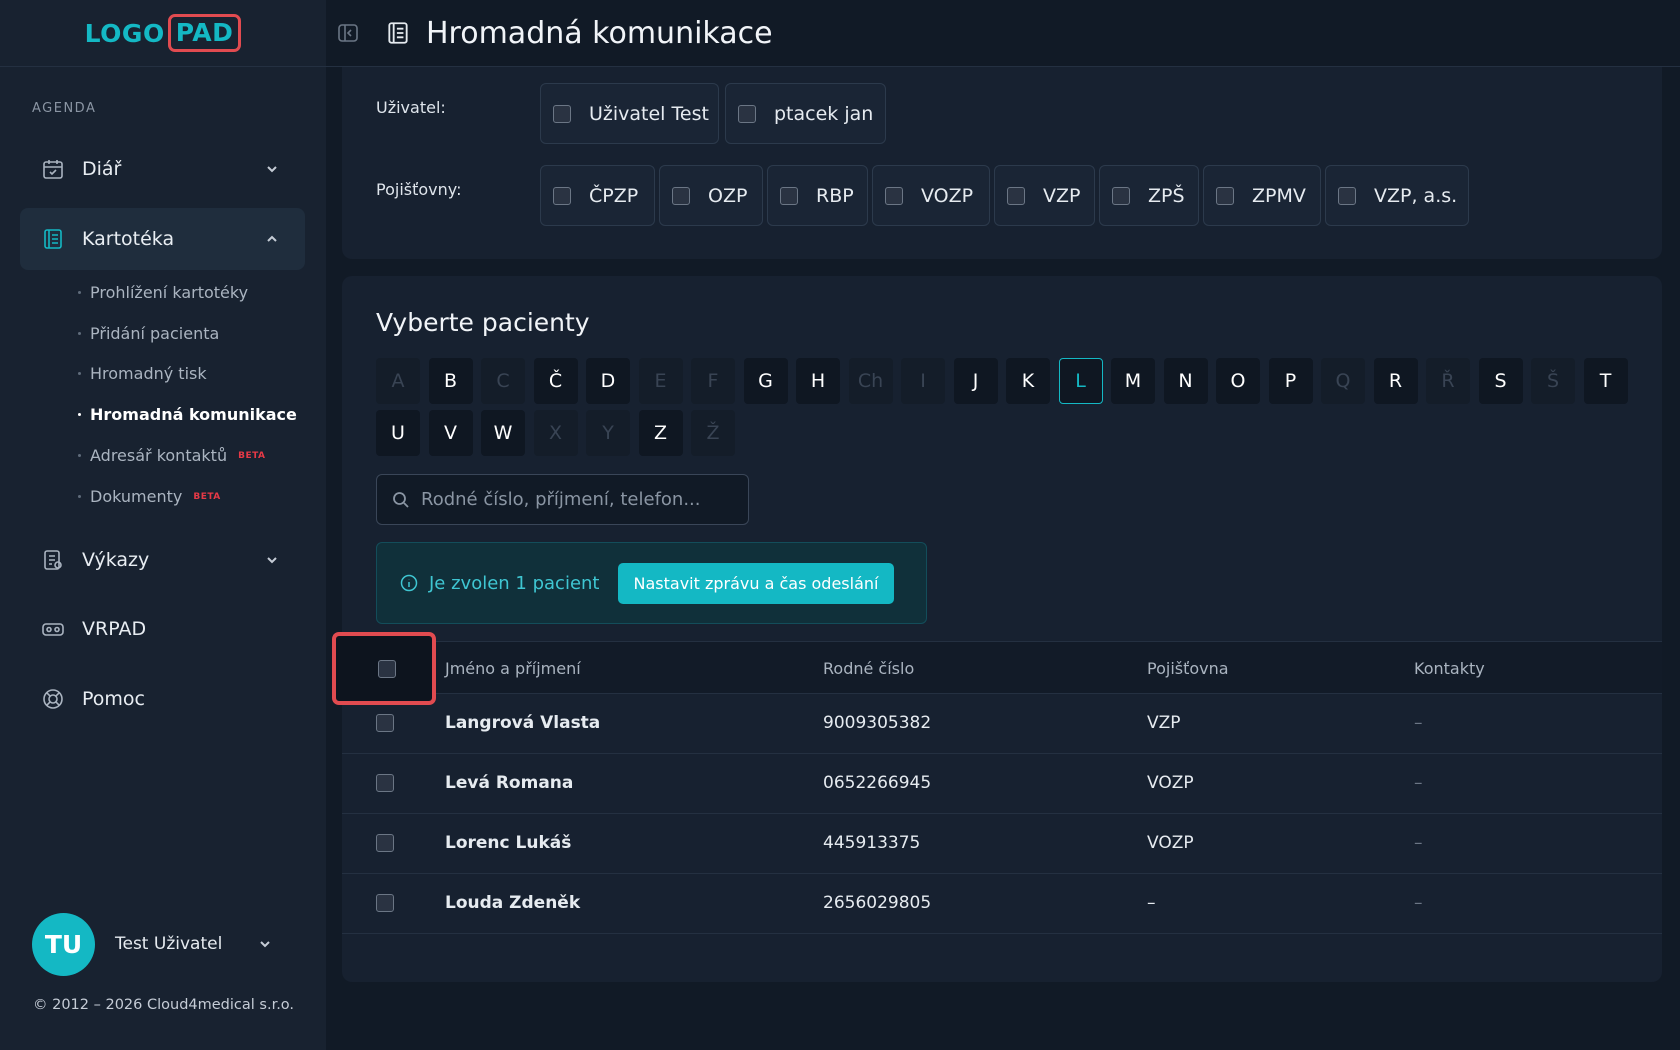 This screenshot has height=1050, width=1680. I want to click on insurers-filter-label: Pojišťovny:, so click(419, 189).